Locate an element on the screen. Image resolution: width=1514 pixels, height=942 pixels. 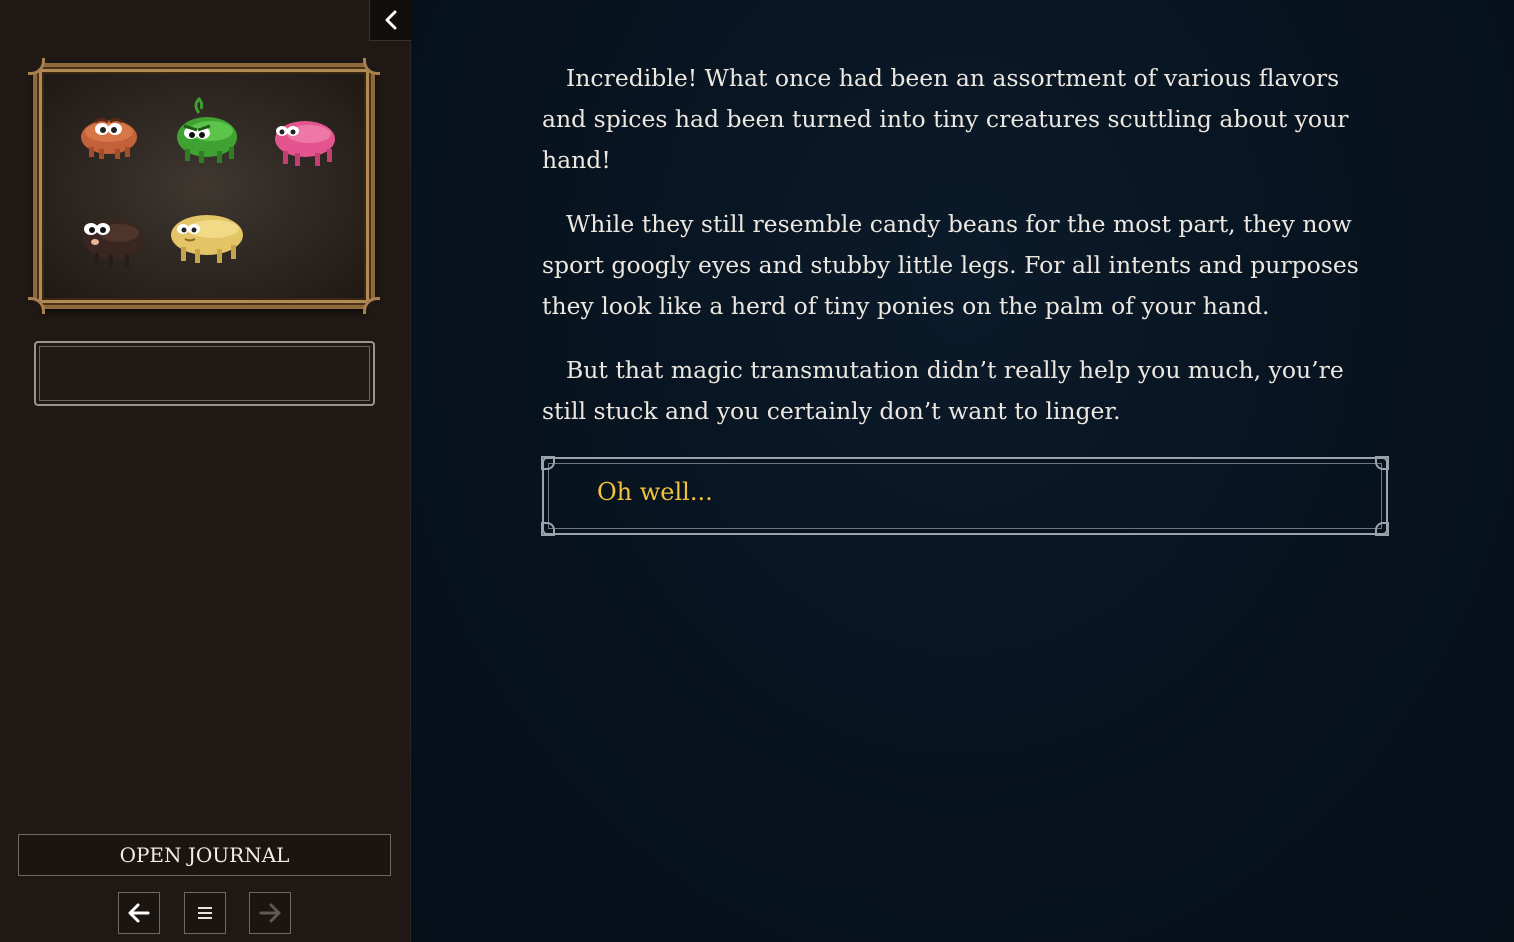
arrow-left-icon is located at coordinates (139, 913).